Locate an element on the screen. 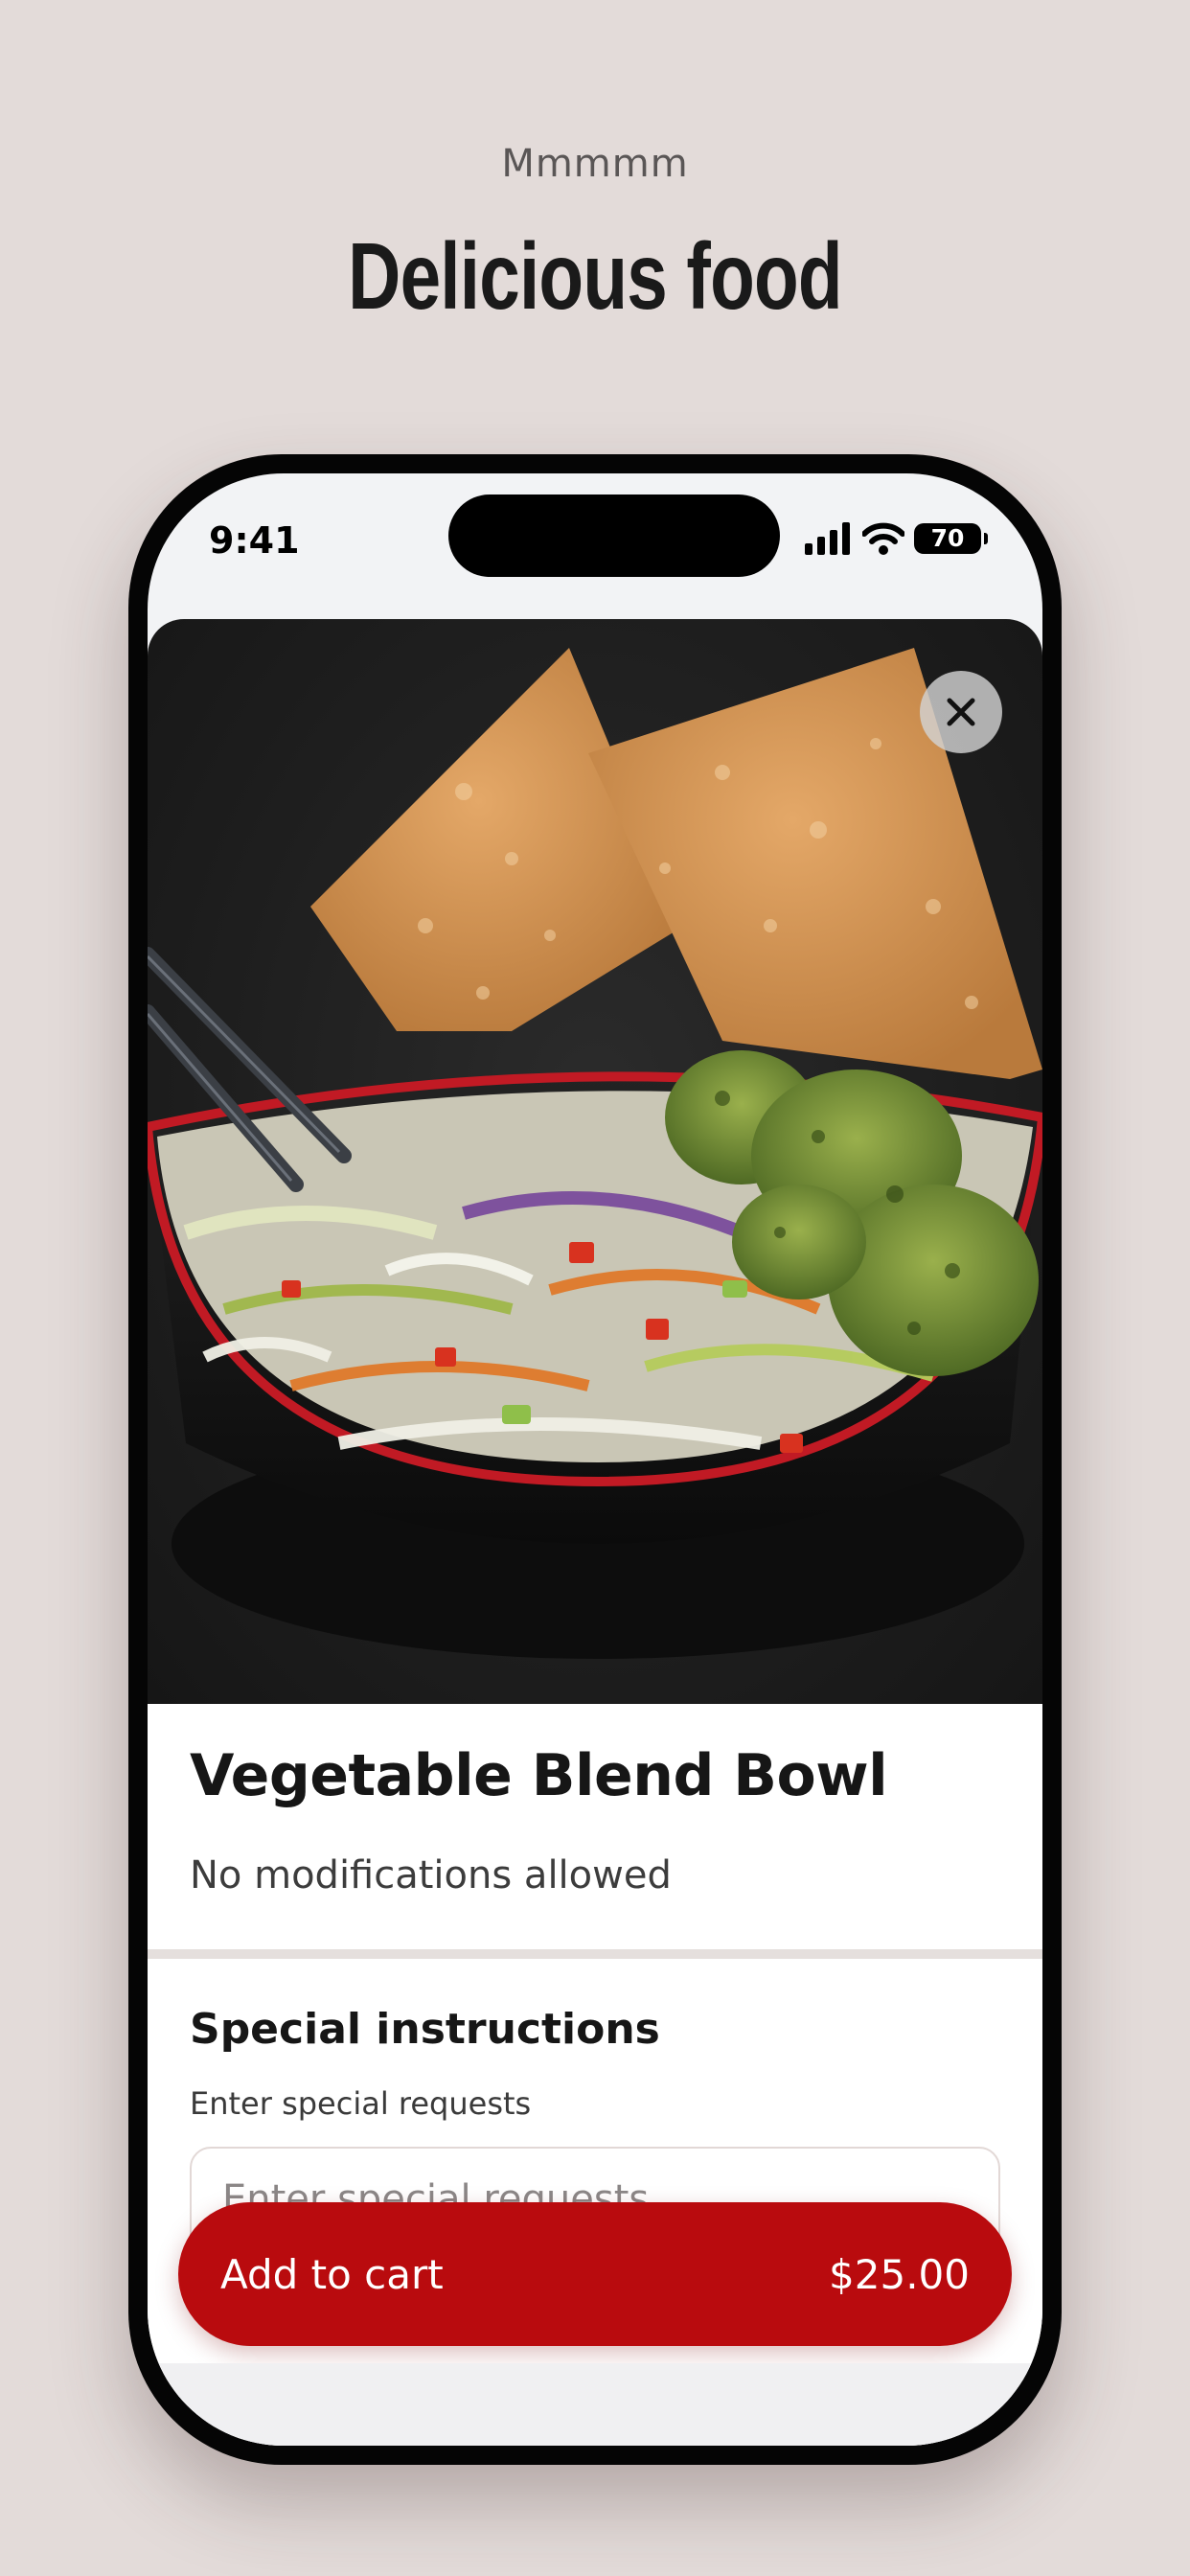 This screenshot has height=2576, width=1190. close-button is located at coordinates (961, 712).